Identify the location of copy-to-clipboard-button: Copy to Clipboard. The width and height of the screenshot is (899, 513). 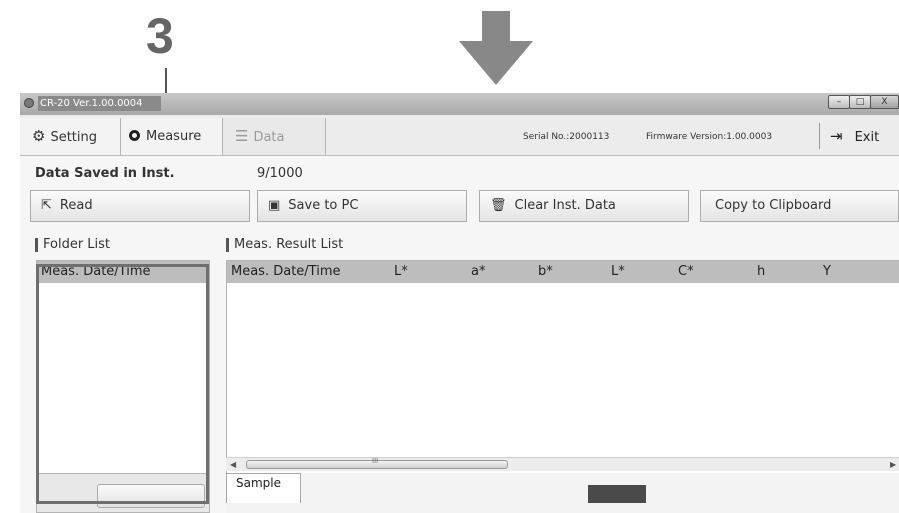
(799, 206).